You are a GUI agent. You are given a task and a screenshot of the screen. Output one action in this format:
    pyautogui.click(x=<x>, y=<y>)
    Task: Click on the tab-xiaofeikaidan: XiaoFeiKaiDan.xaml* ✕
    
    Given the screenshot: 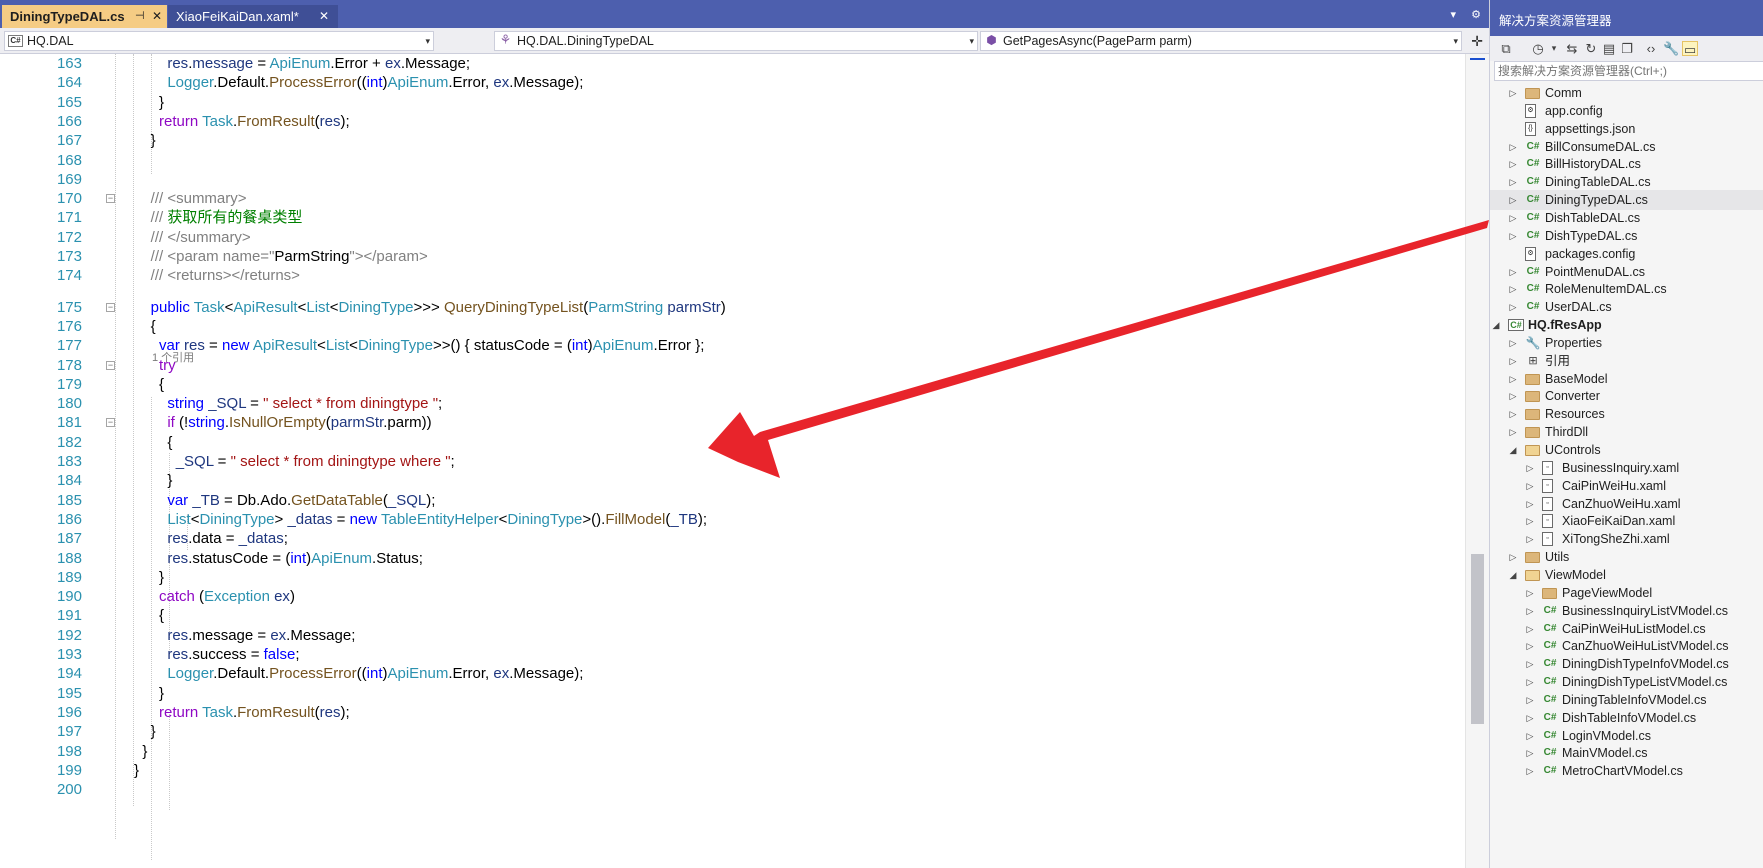 What is the action you would take?
    pyautogui.click(x=253, y=16)
    